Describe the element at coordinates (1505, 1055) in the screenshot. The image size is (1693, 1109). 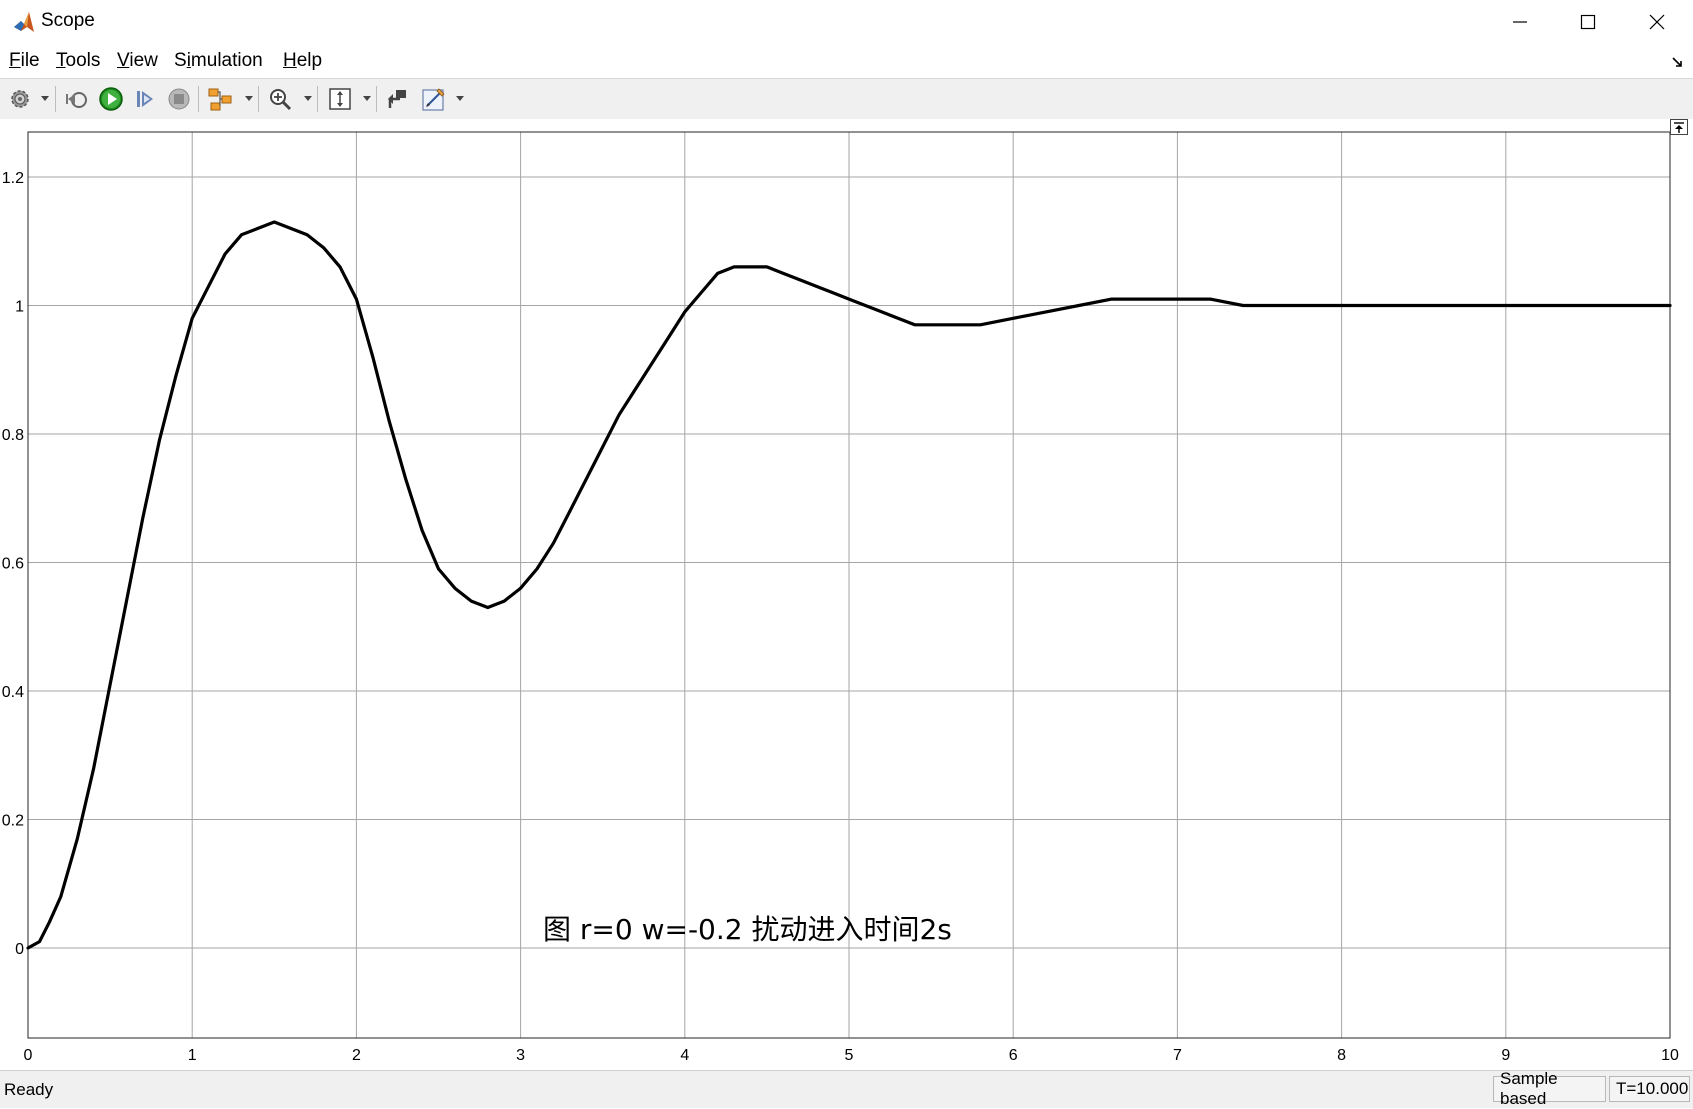
I see `x-tick-label: 9` at that location.